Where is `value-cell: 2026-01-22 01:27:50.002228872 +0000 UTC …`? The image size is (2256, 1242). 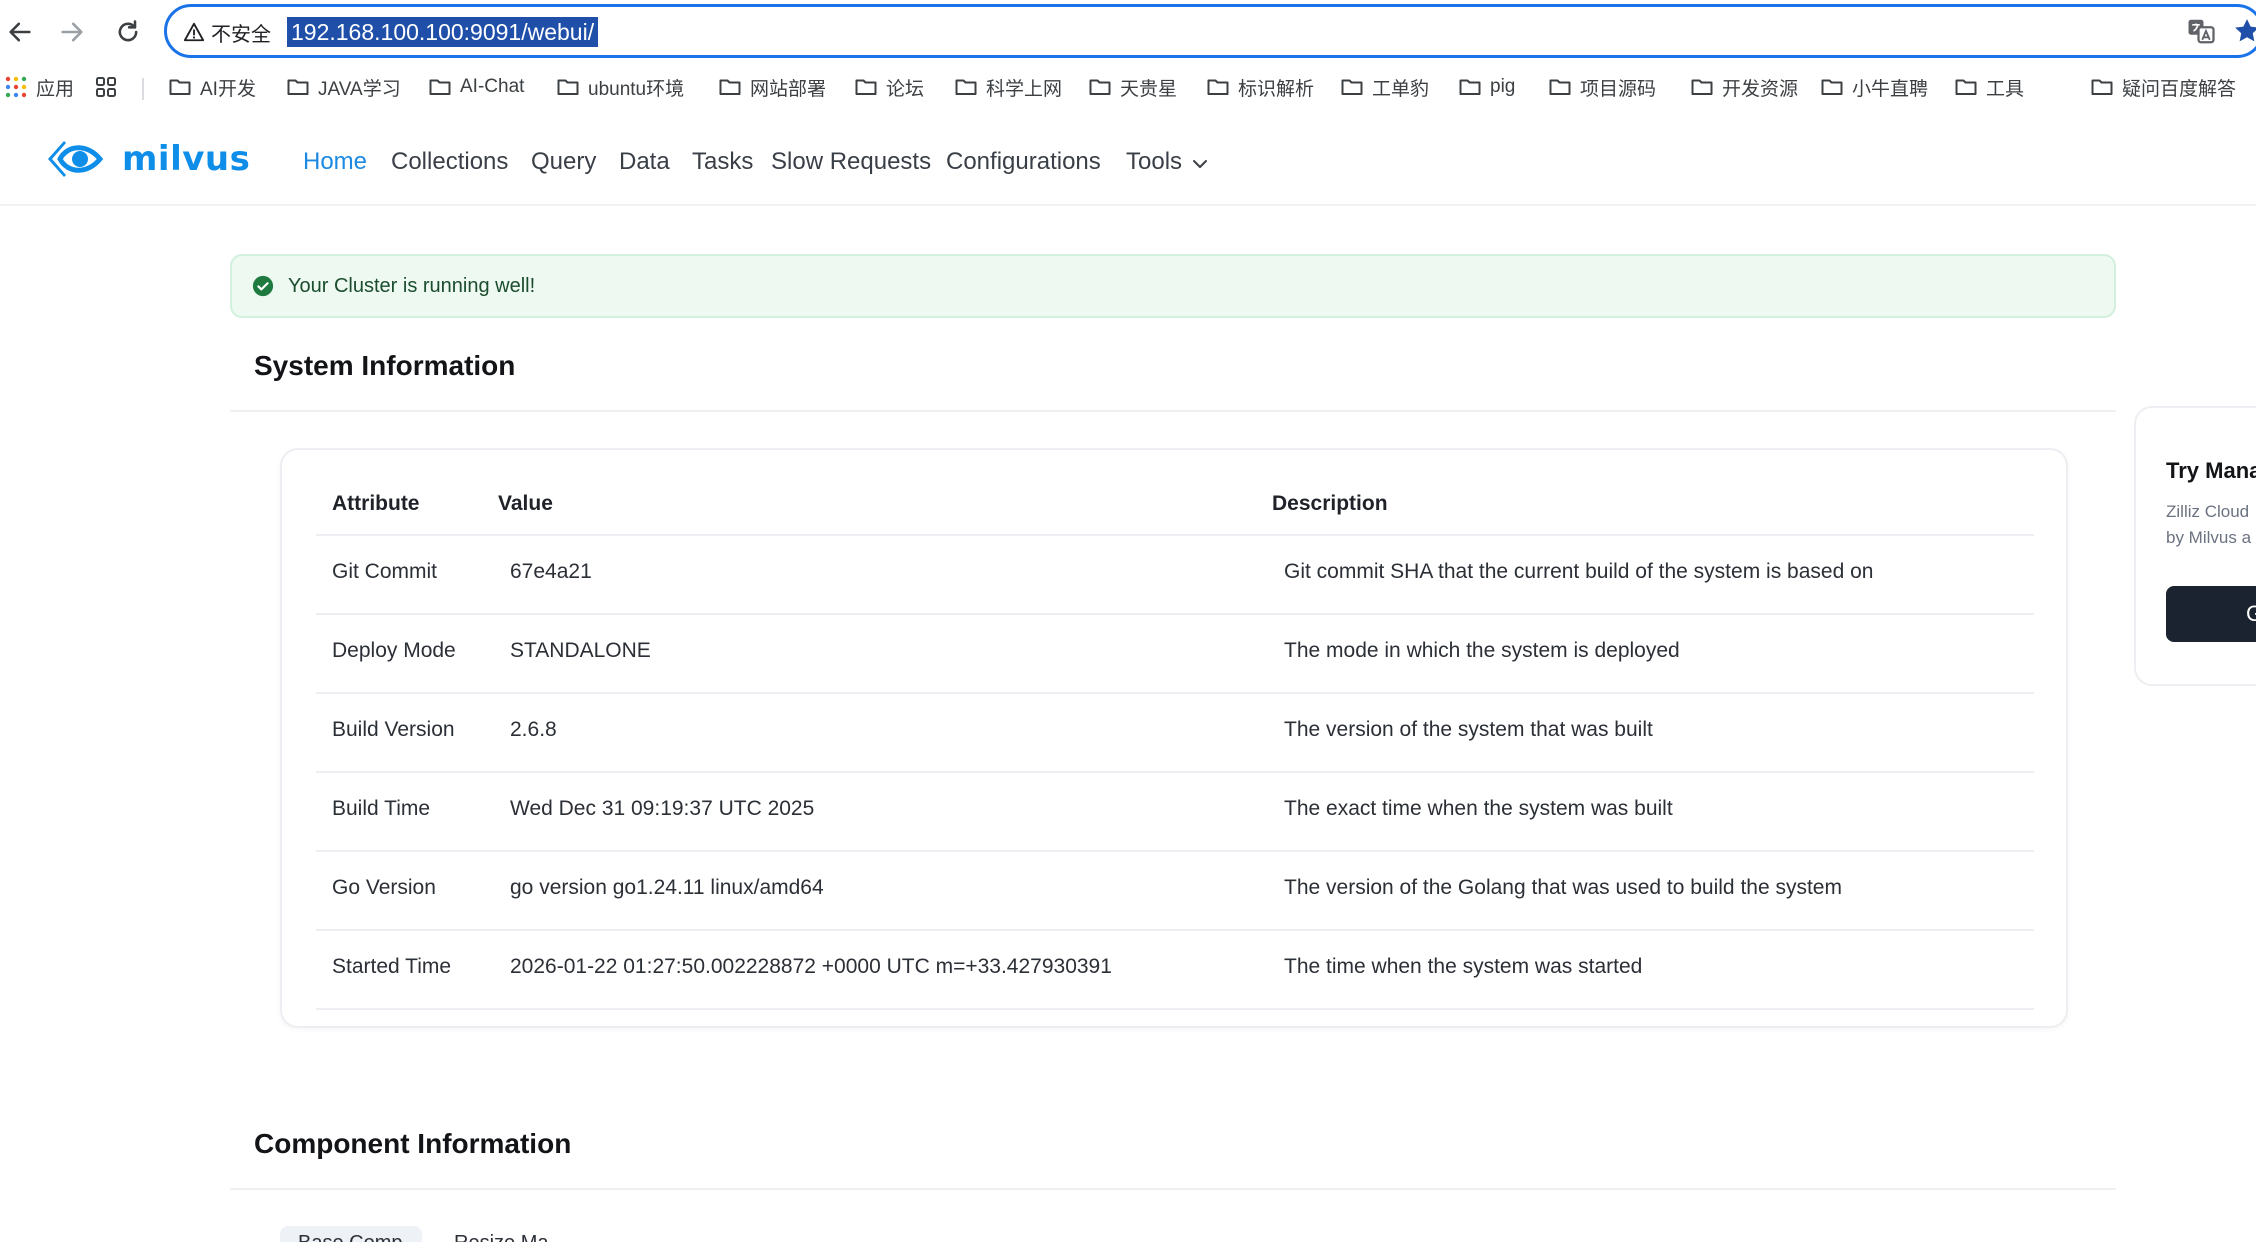 value-cell: 2026-01-22 01:27:50.002228872 +0000 UTC … is located at coordinates (811, 966).